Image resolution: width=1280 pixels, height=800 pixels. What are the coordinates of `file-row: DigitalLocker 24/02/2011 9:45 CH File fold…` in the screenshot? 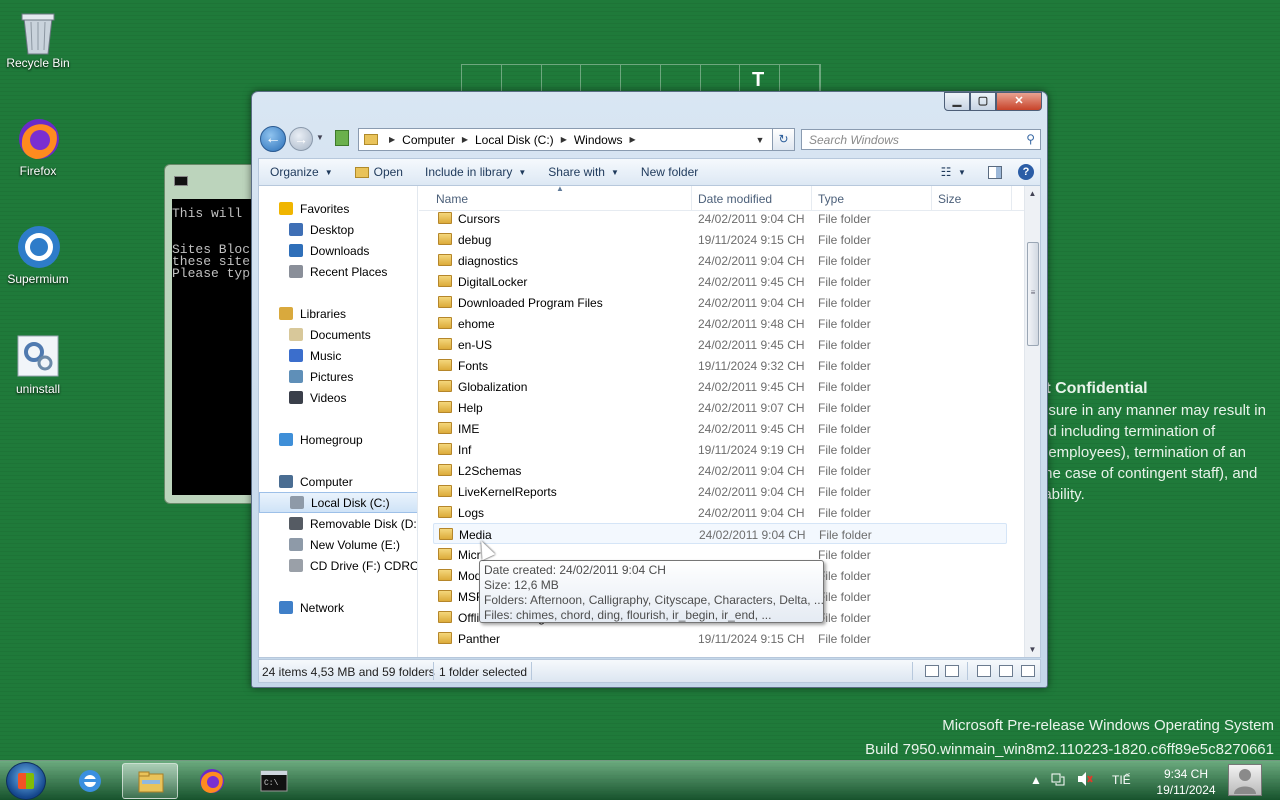 It's located at (720, 281).